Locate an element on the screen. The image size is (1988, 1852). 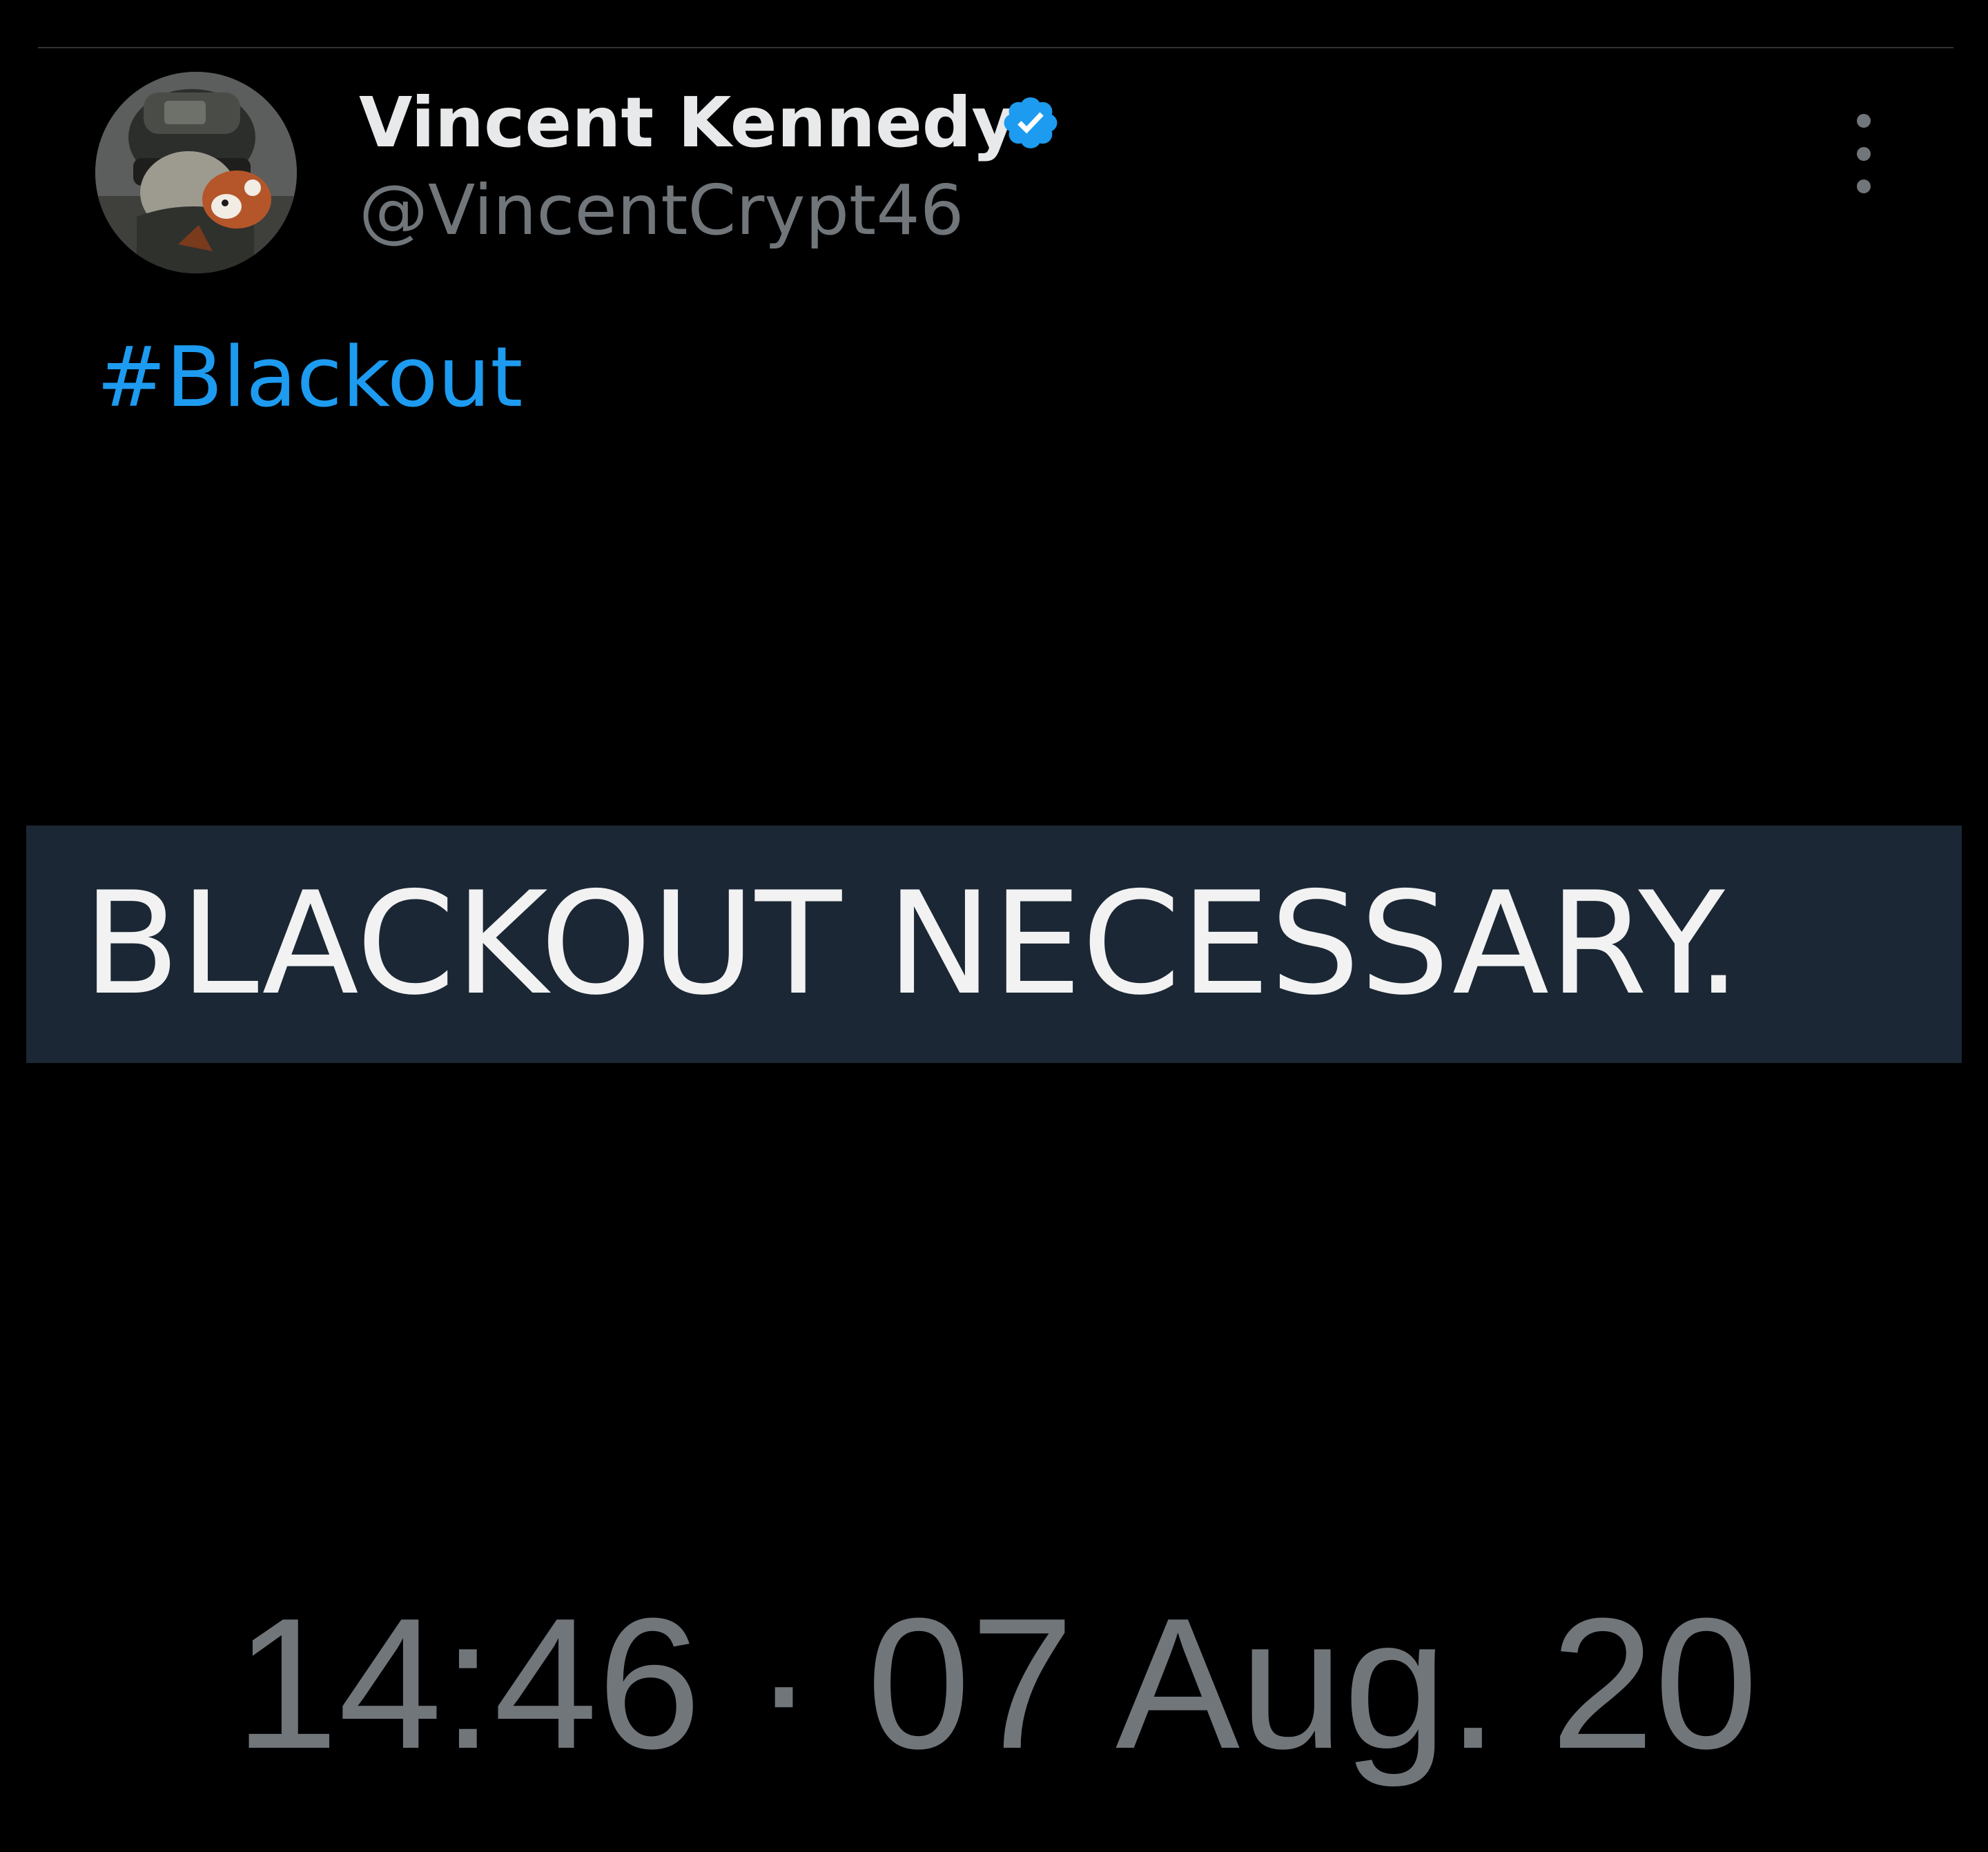
more-options-button is located at coordinates (1863, 153).